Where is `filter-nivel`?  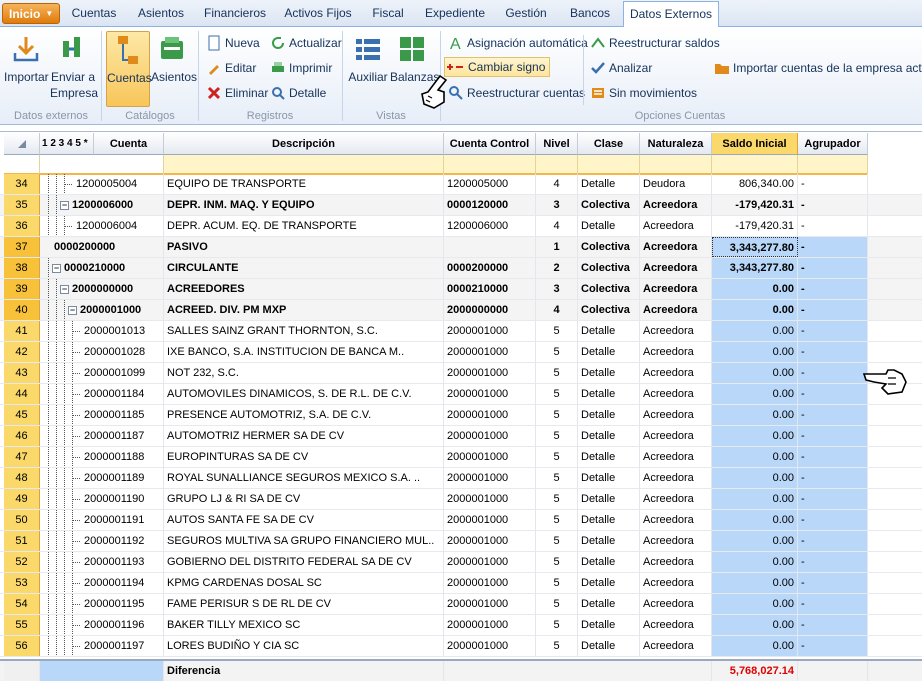
filter-nivel is located at coordinates (557, 165).